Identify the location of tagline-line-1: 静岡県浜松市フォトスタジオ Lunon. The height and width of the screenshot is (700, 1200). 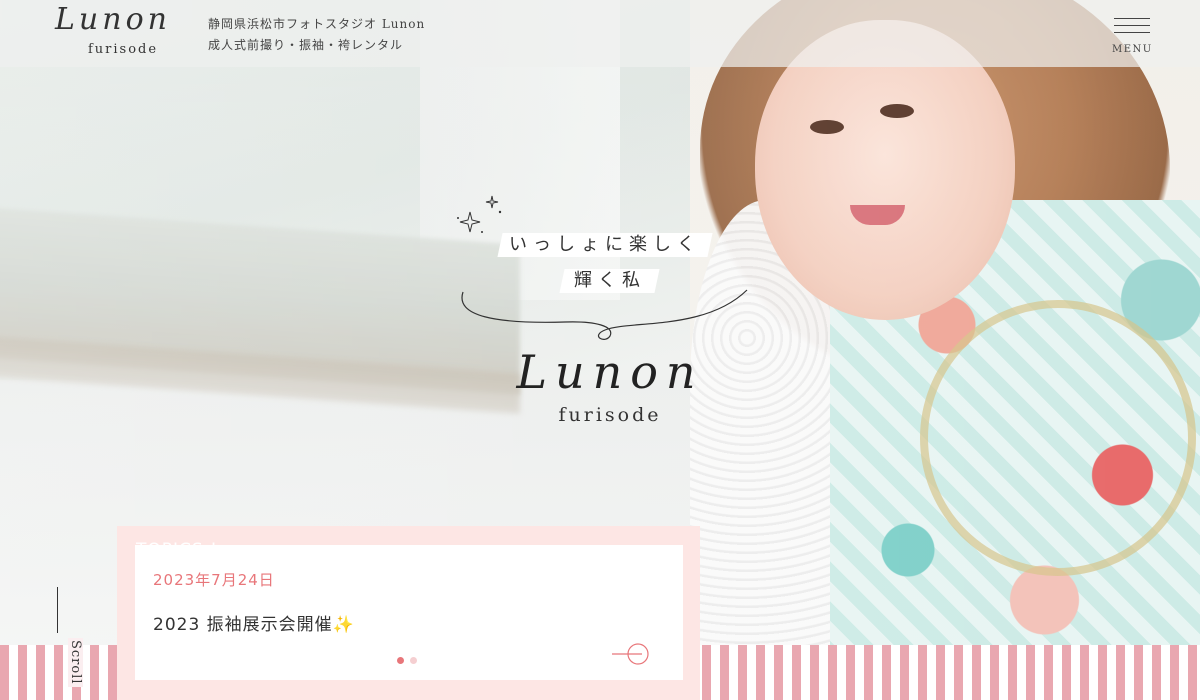
(317, 24).